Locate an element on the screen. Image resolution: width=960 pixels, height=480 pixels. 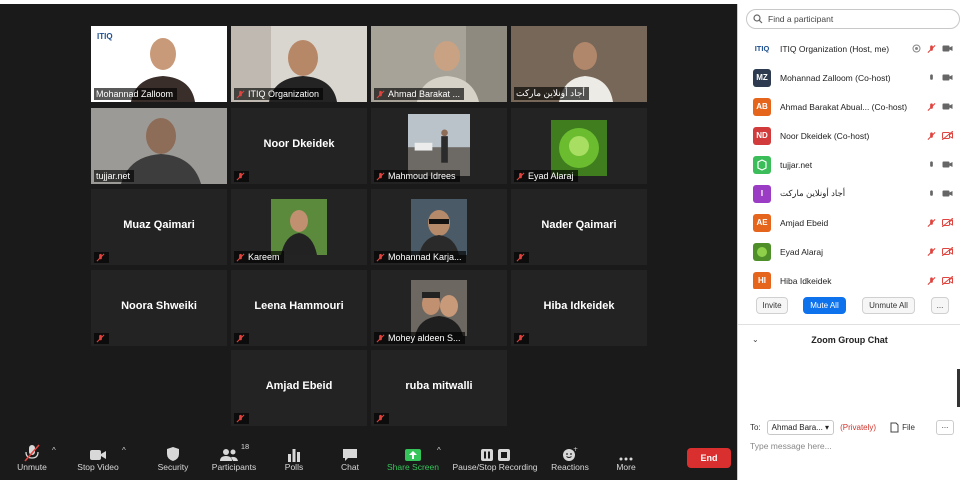
reactions-button: + Reactions is located at coordinates (570, 457).